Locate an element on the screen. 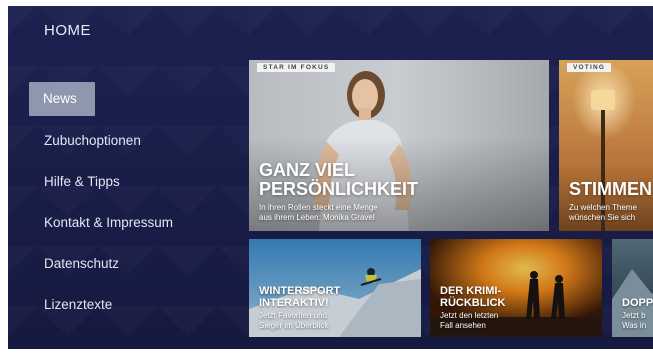  featured-subtitle-line1: In ihren Rollen steckt eine Menge is located at coordinates (318, 207).